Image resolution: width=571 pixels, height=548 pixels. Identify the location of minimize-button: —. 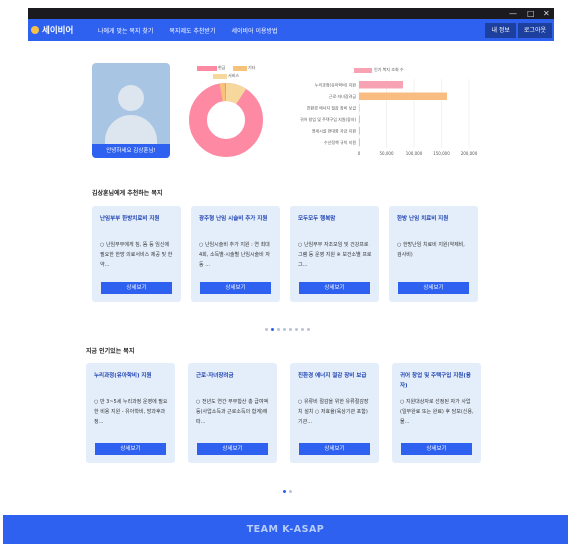
(513, 13).